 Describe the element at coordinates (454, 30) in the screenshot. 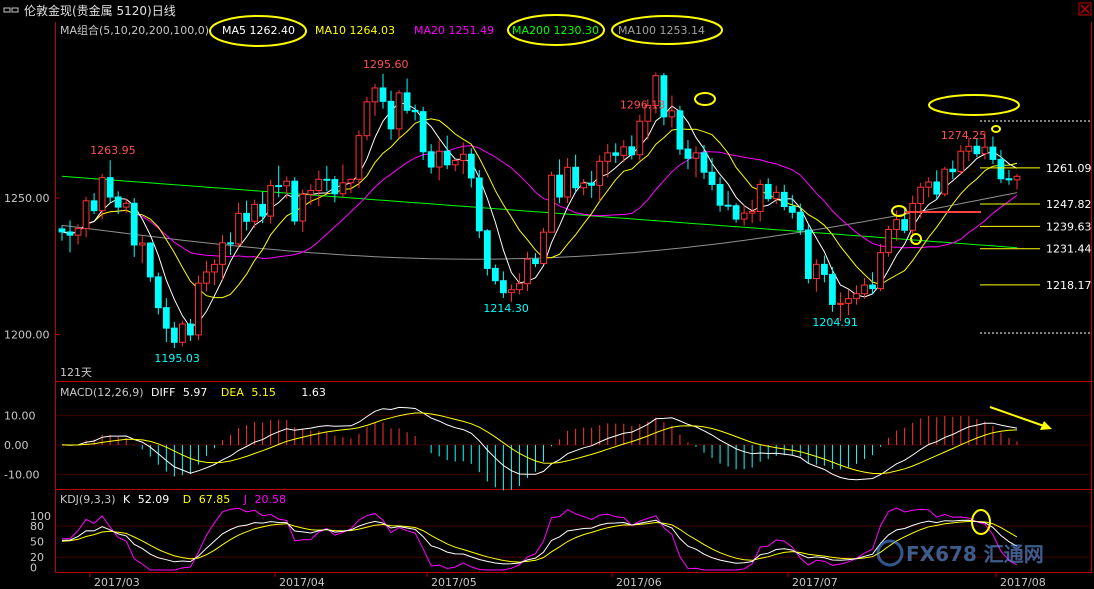

I see `ma20-legend: MA20 1251.49` at that location.